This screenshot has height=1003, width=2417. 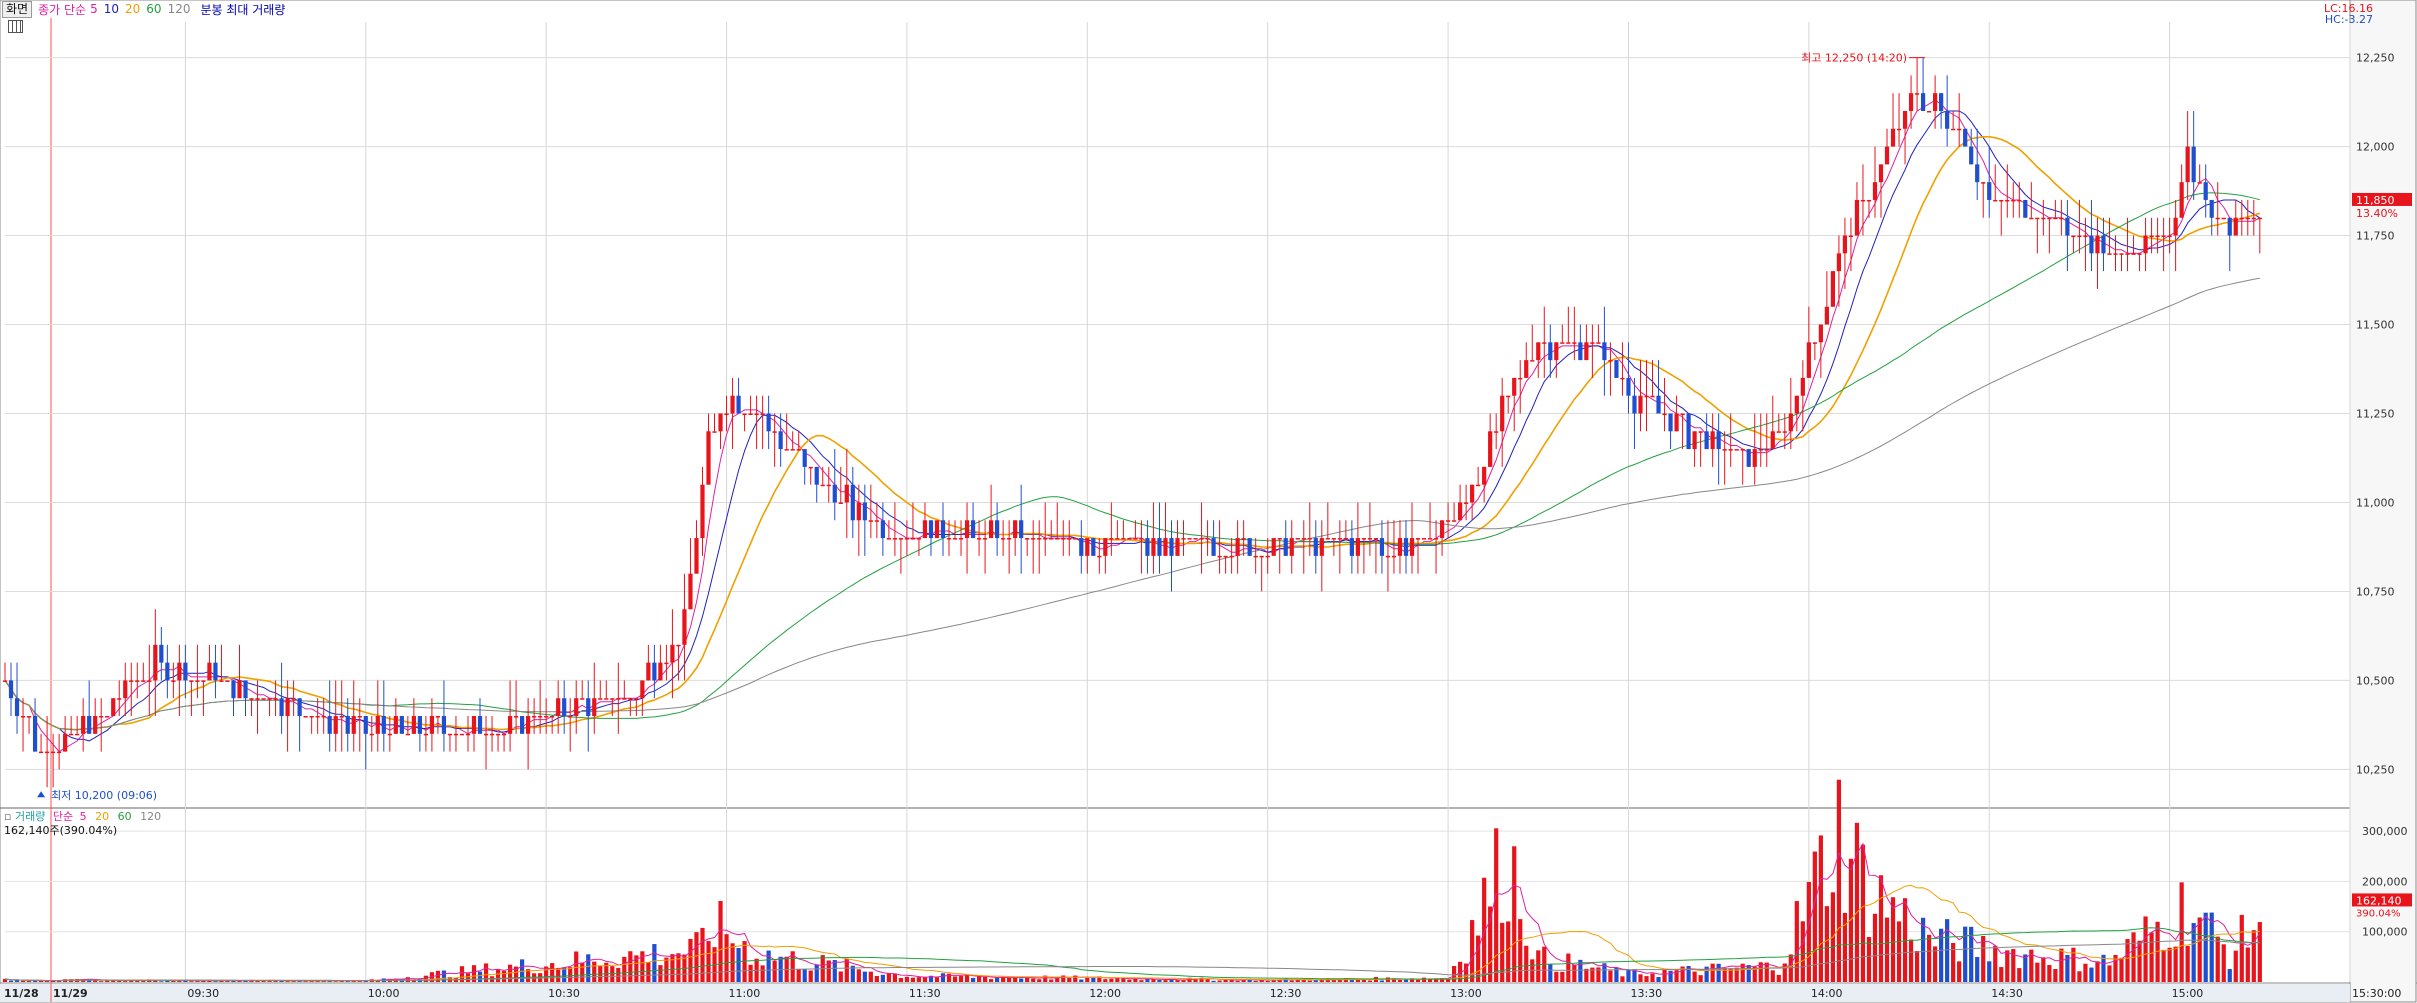 What do you see at coordinates (94, 9) in the screenshot?
I see `legend-ma5: 5` at bounding box center [94, 9].